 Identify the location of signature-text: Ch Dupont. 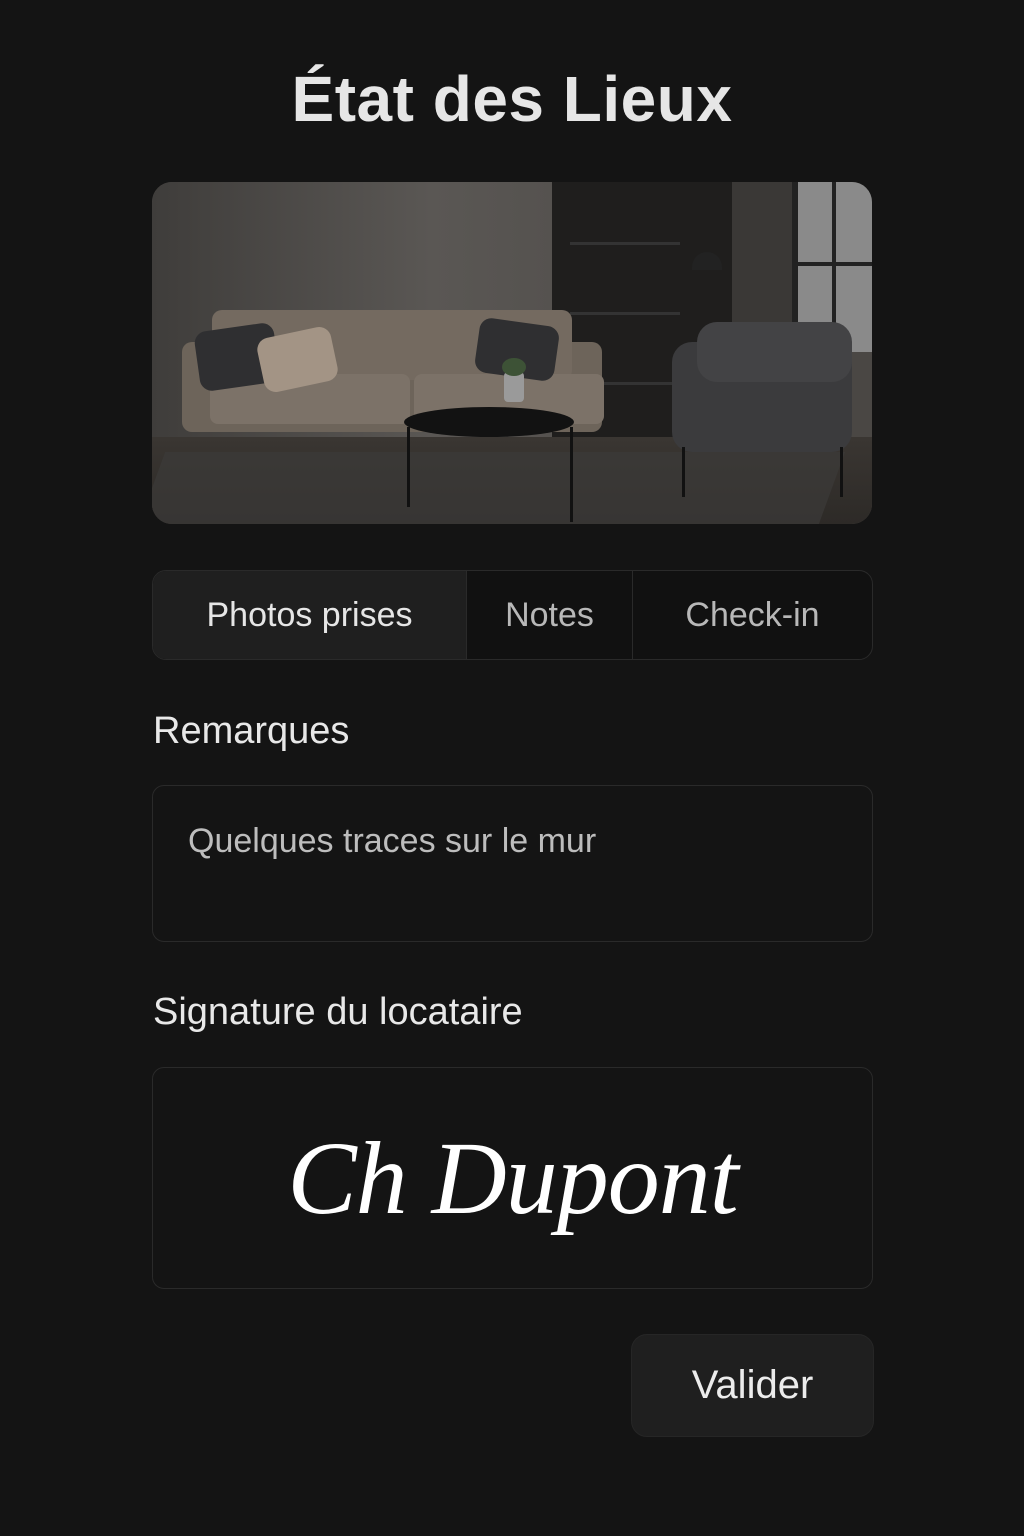
(512, 1178).